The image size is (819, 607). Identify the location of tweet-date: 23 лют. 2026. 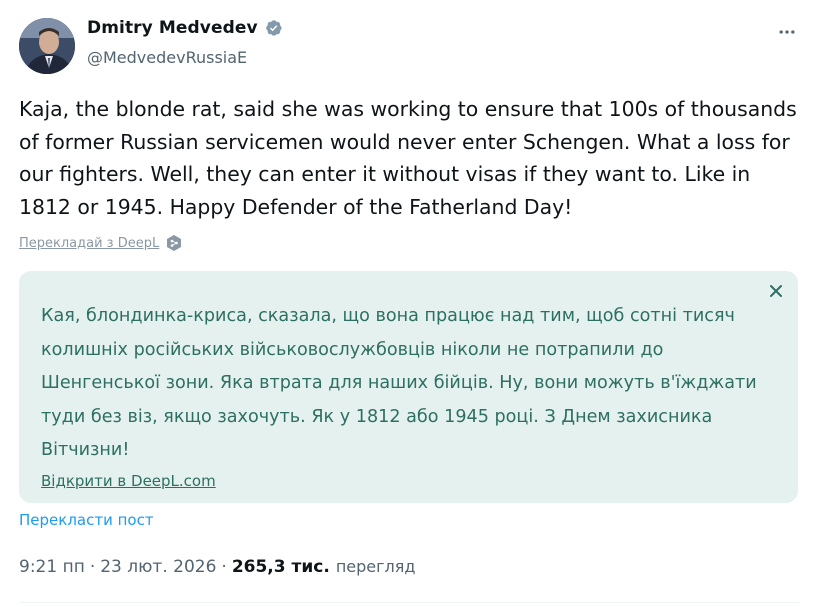
(158, 567).